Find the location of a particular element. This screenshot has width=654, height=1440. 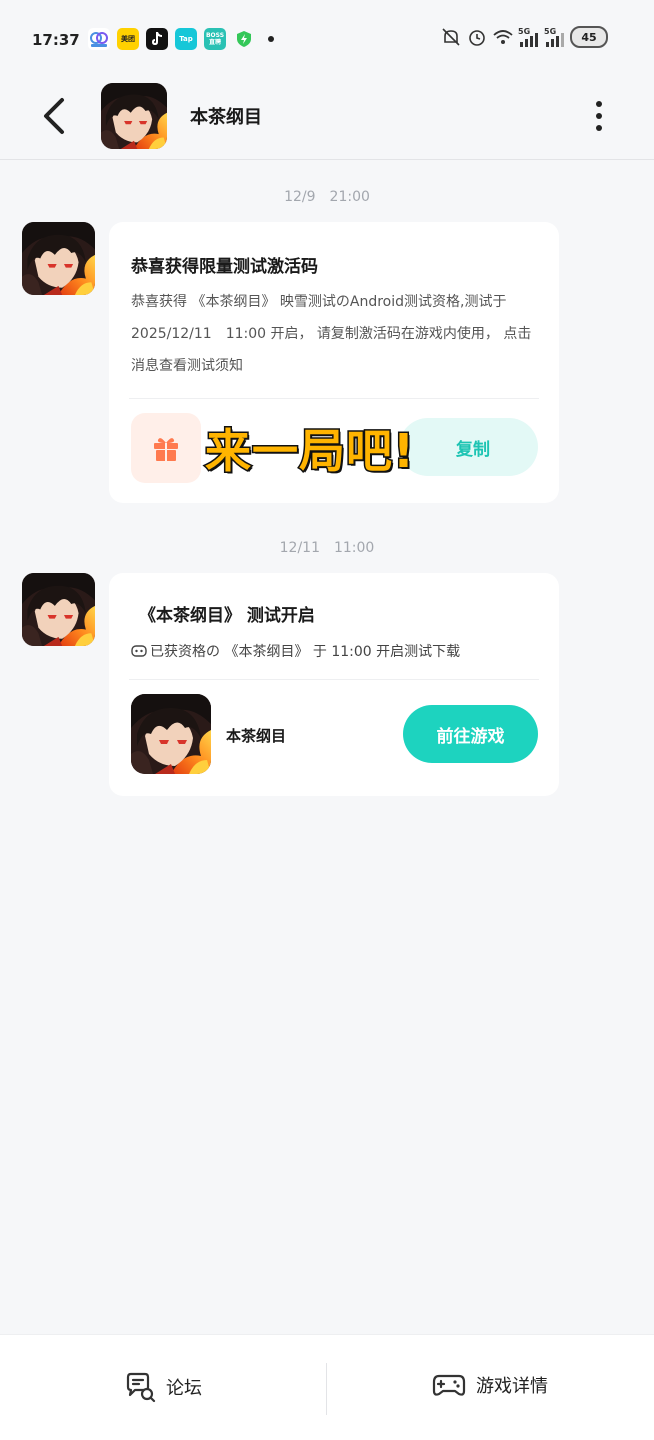

chat-header: 本茶纲目 is located at coordinates (327, 120).